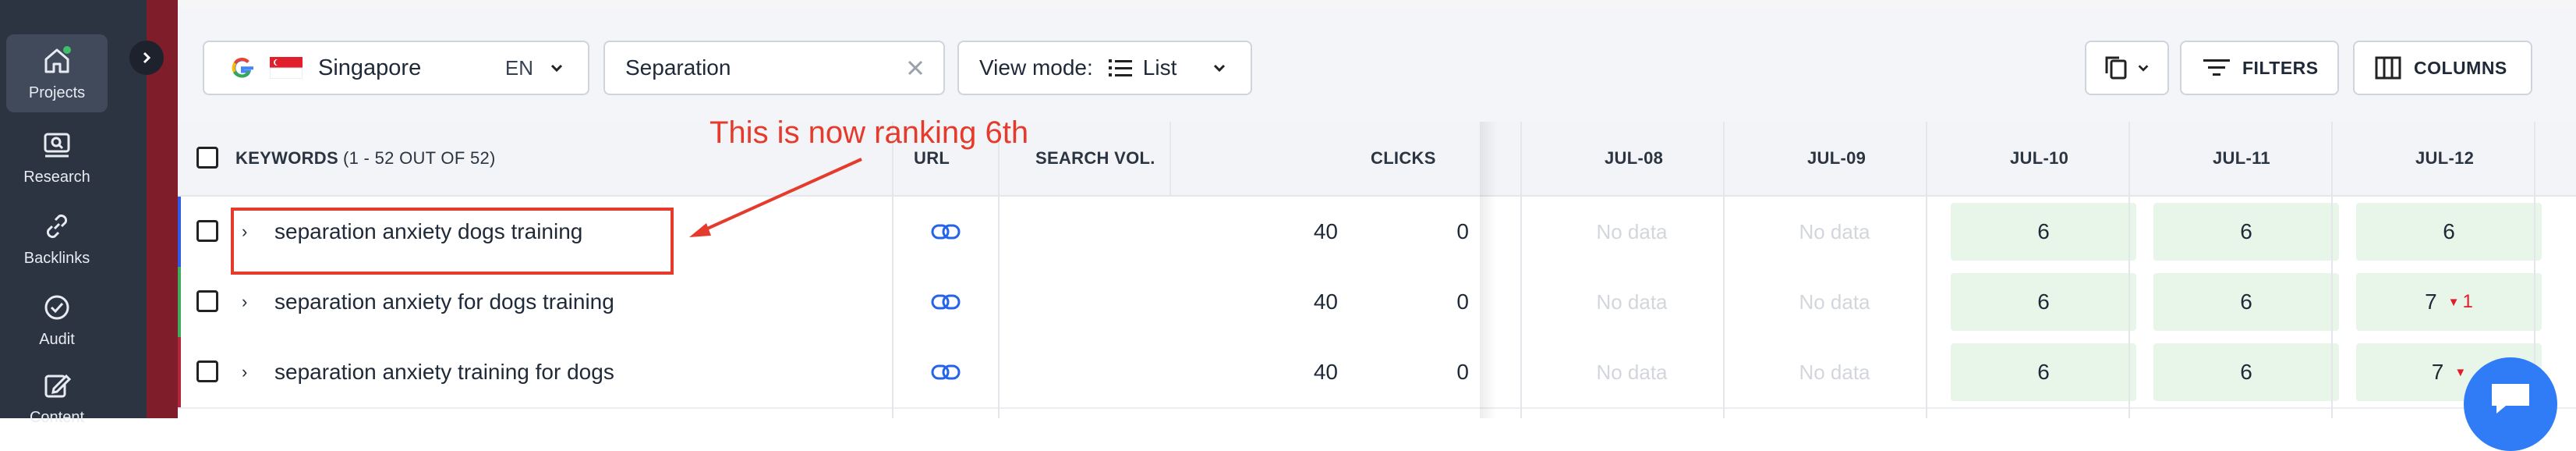  I want to click on chevron-right-icon, so click(147, 57).